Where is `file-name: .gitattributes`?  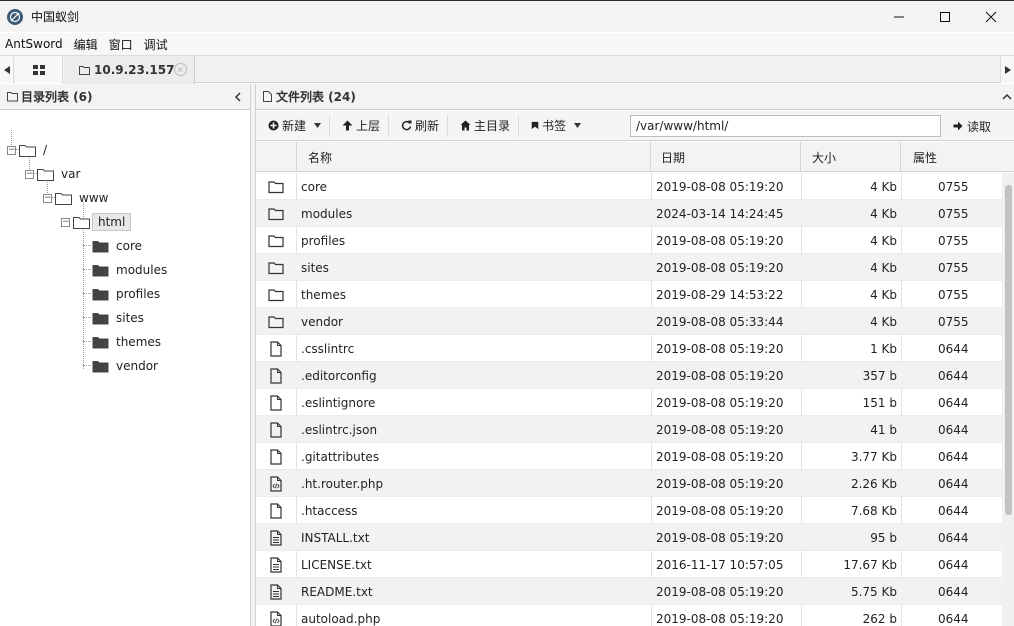 file-name: .gitattributes is located at coordinates (340, 456).